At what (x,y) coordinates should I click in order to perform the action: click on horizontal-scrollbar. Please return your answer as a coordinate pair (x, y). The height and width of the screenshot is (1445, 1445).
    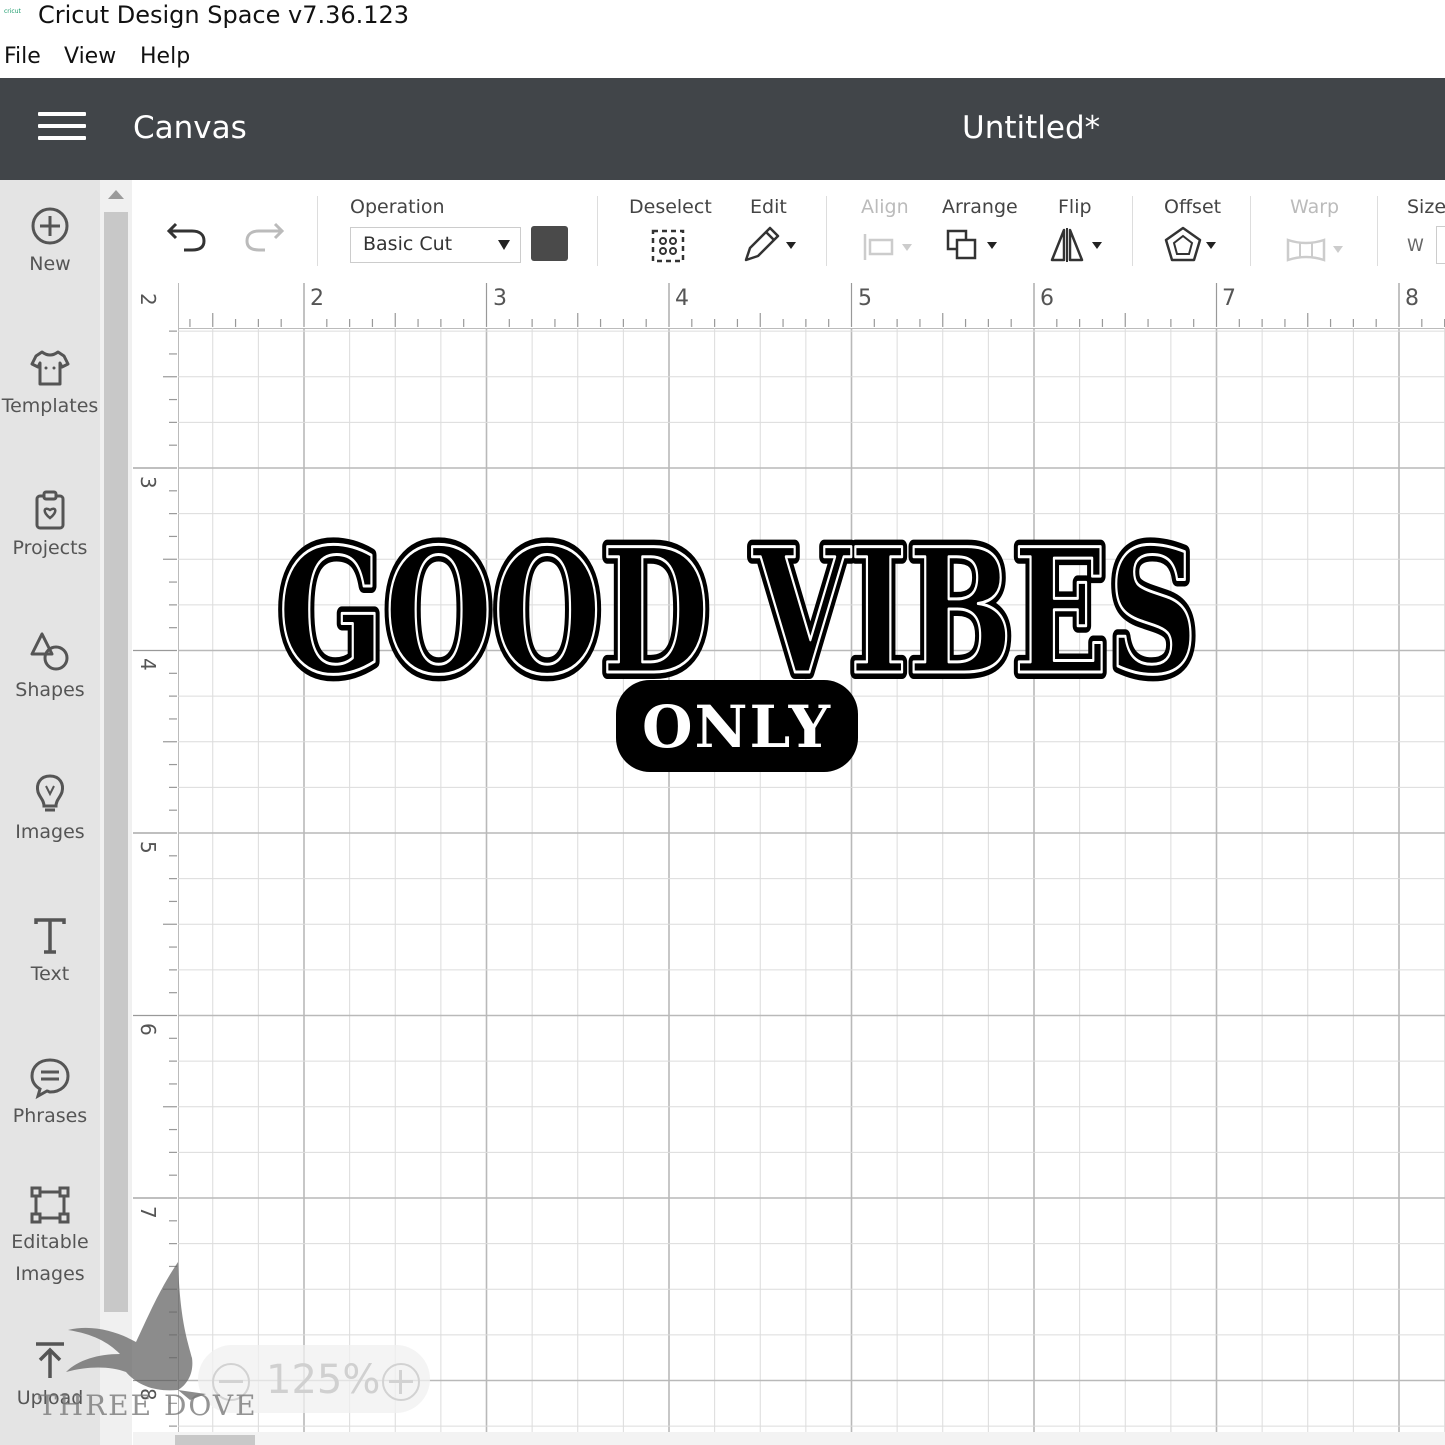
    Looking at the image, I should click on (789, 1438).